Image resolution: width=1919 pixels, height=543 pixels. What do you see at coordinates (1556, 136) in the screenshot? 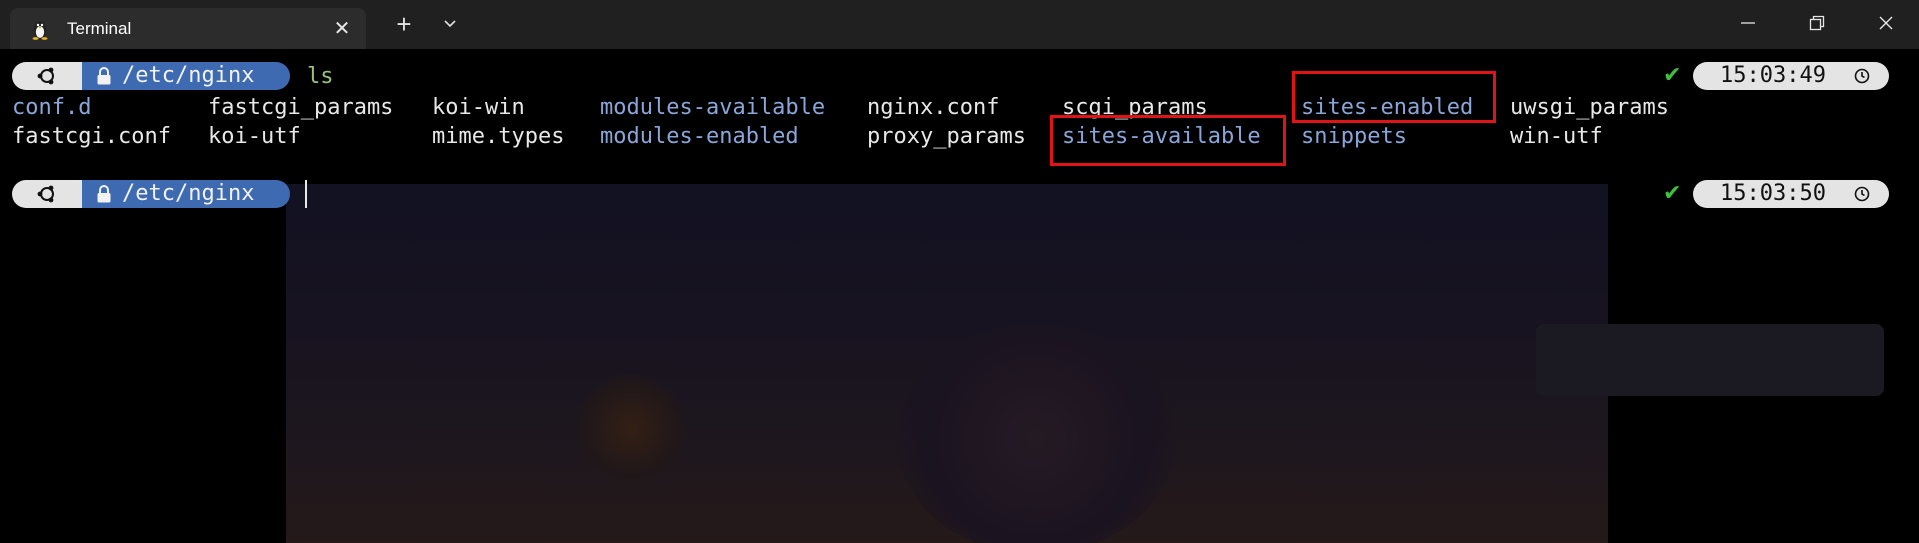
I see `ls-entry: win-utf` at bounding box center [1556, 136].